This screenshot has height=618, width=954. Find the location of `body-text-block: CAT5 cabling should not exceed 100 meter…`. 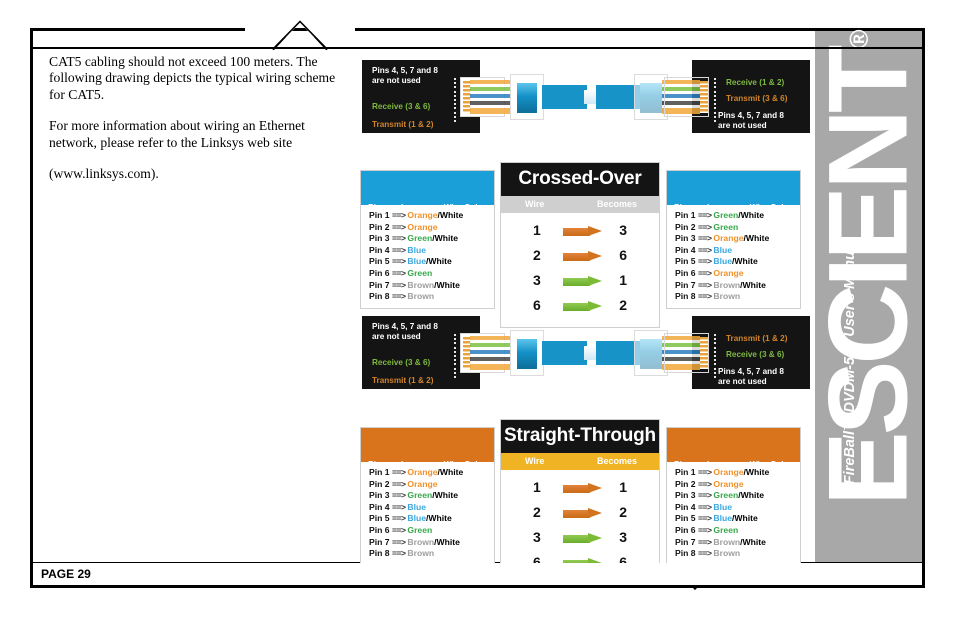

body-text-block: CAT5 cabling should not exceed 100 meter… is located at coordinates (201, 118).